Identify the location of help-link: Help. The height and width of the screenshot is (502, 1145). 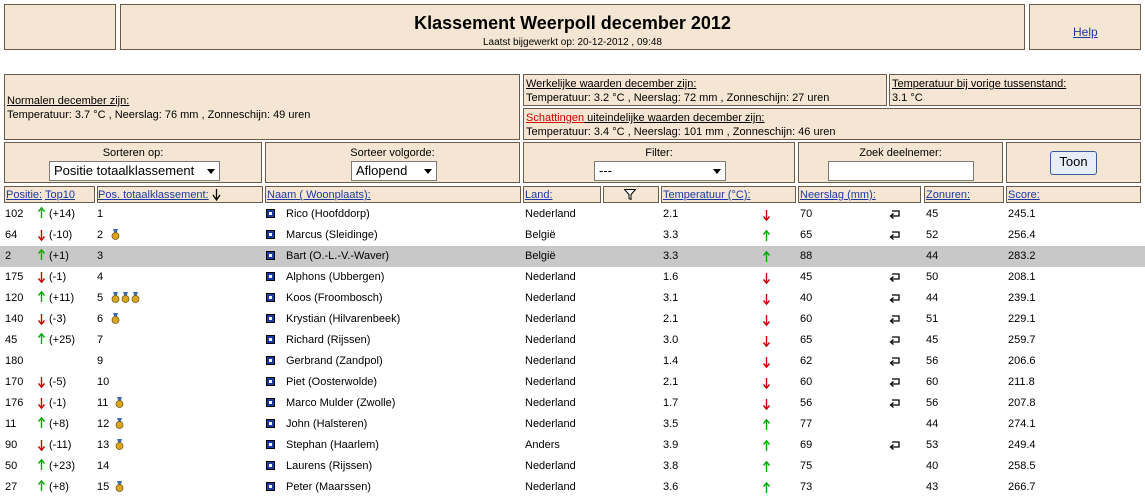
(1085, 32).